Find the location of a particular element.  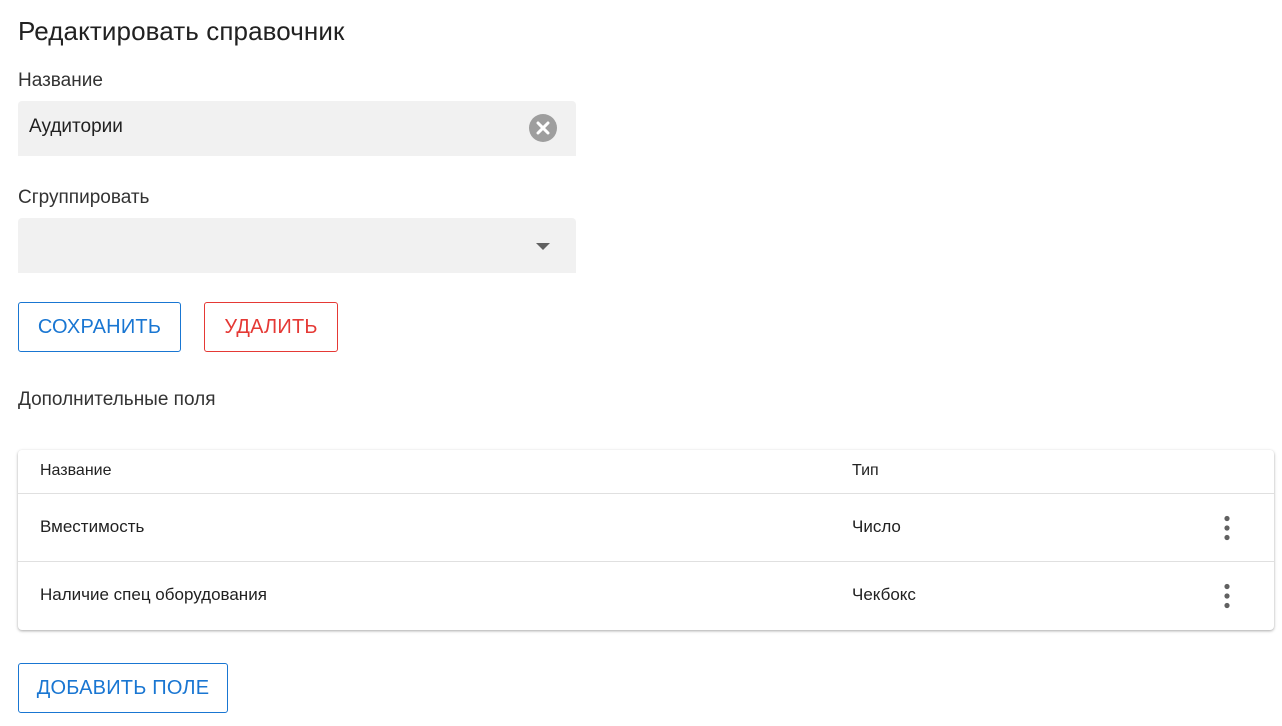

page-title: Редактировать справочник is located at coordinates (181, 31).